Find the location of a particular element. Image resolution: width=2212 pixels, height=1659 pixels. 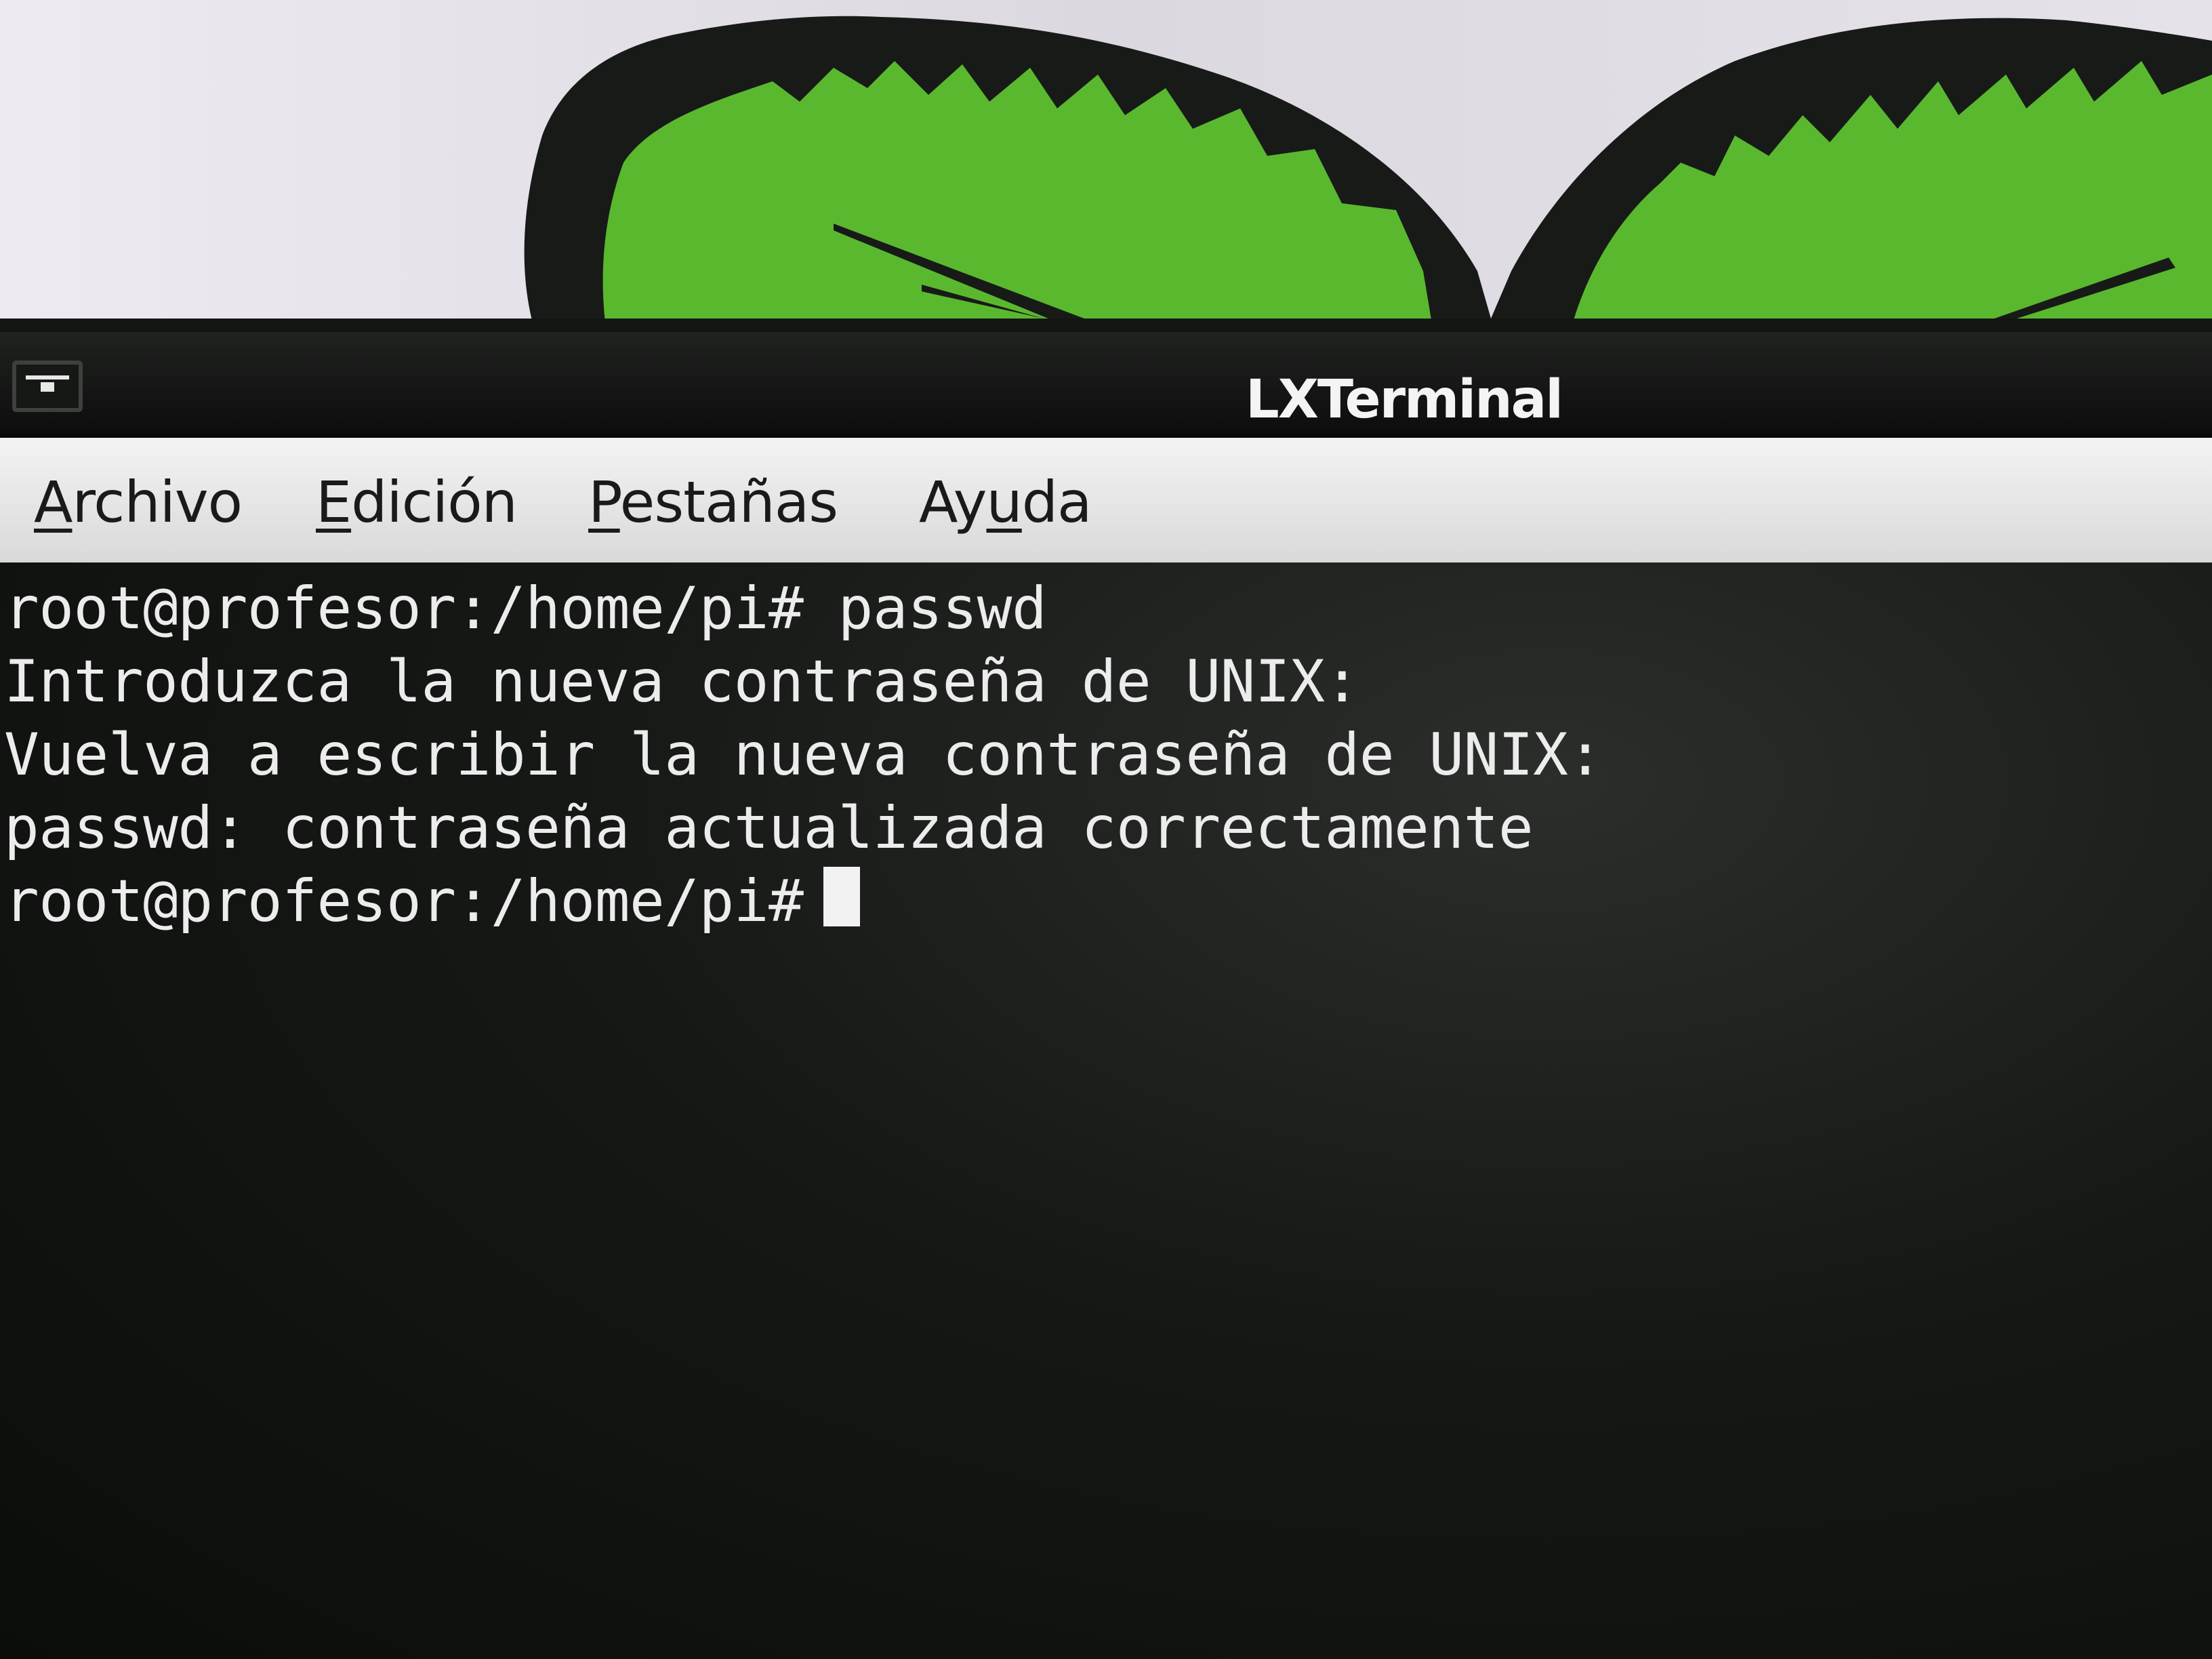

window-menu-glyph is located at coordinates (48, 383).